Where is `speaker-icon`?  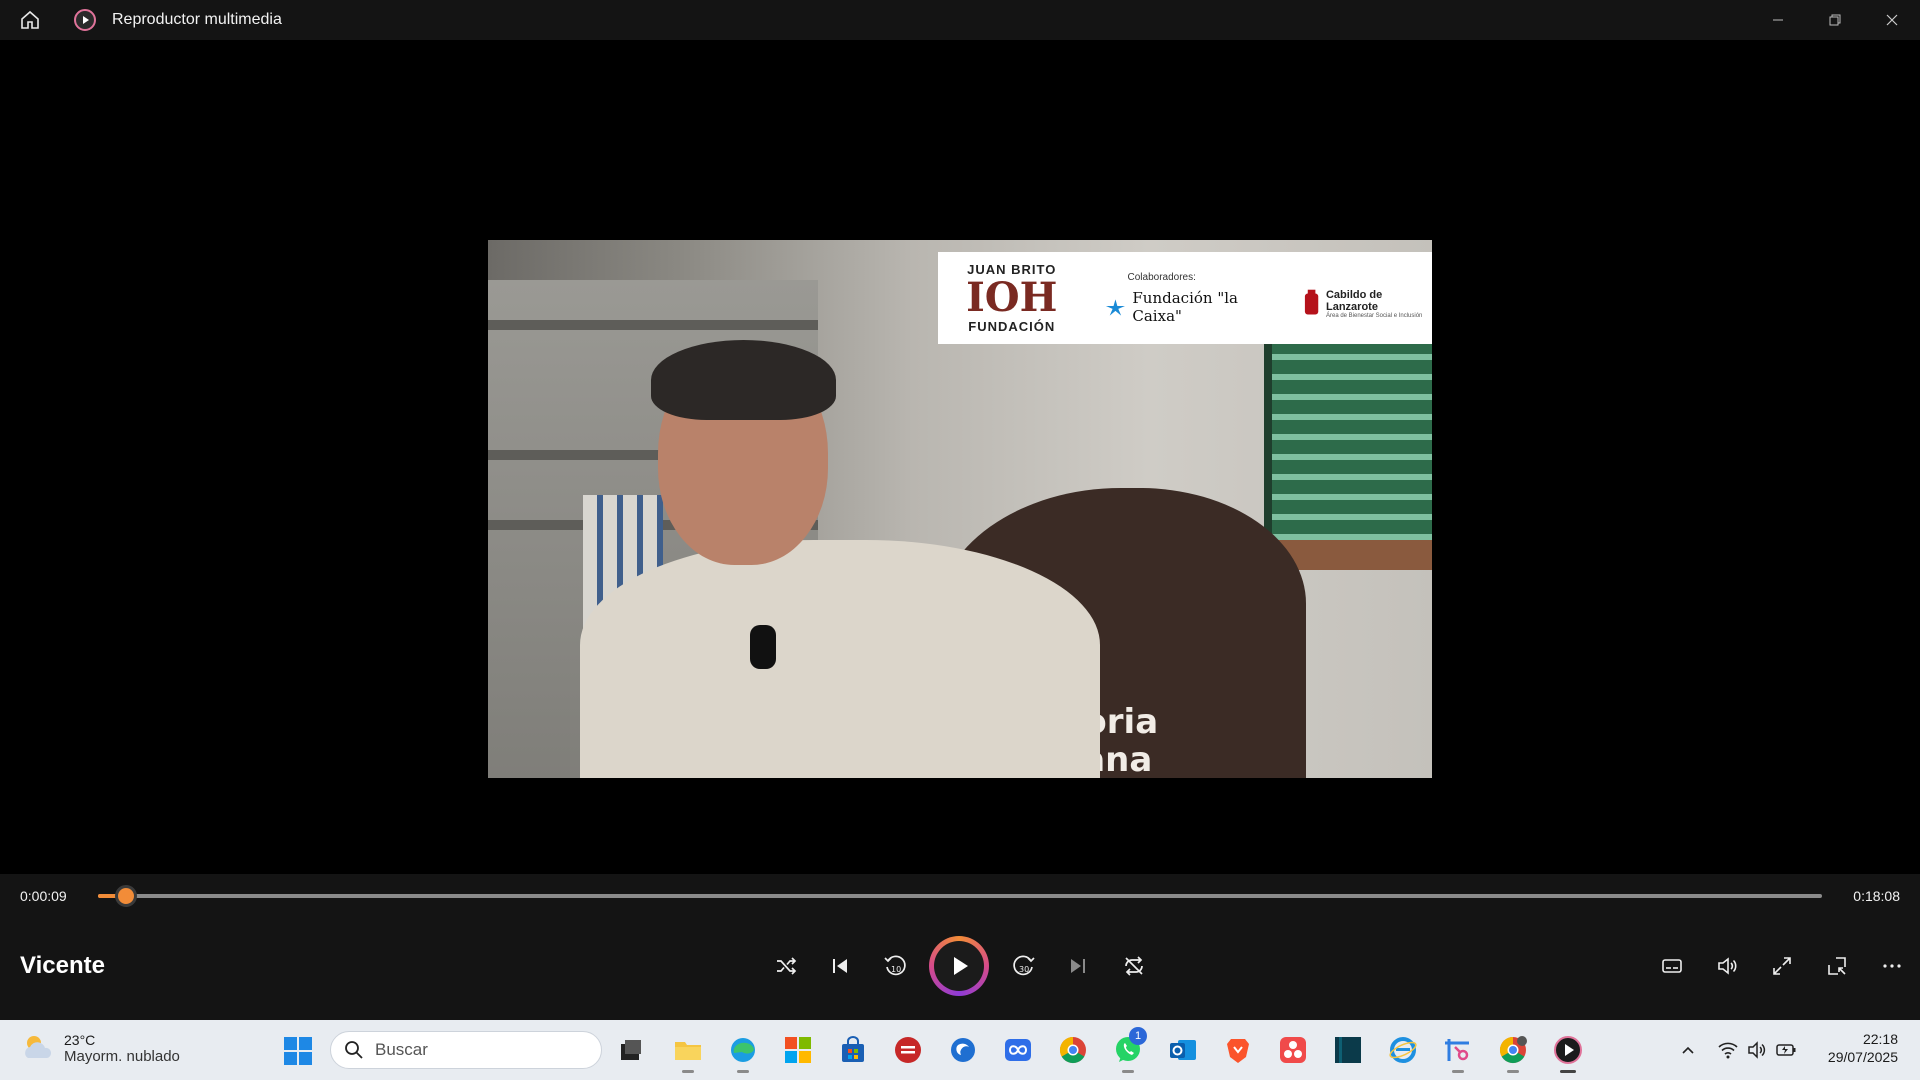 speaker-icon is located at coordinates (1757, 1050).